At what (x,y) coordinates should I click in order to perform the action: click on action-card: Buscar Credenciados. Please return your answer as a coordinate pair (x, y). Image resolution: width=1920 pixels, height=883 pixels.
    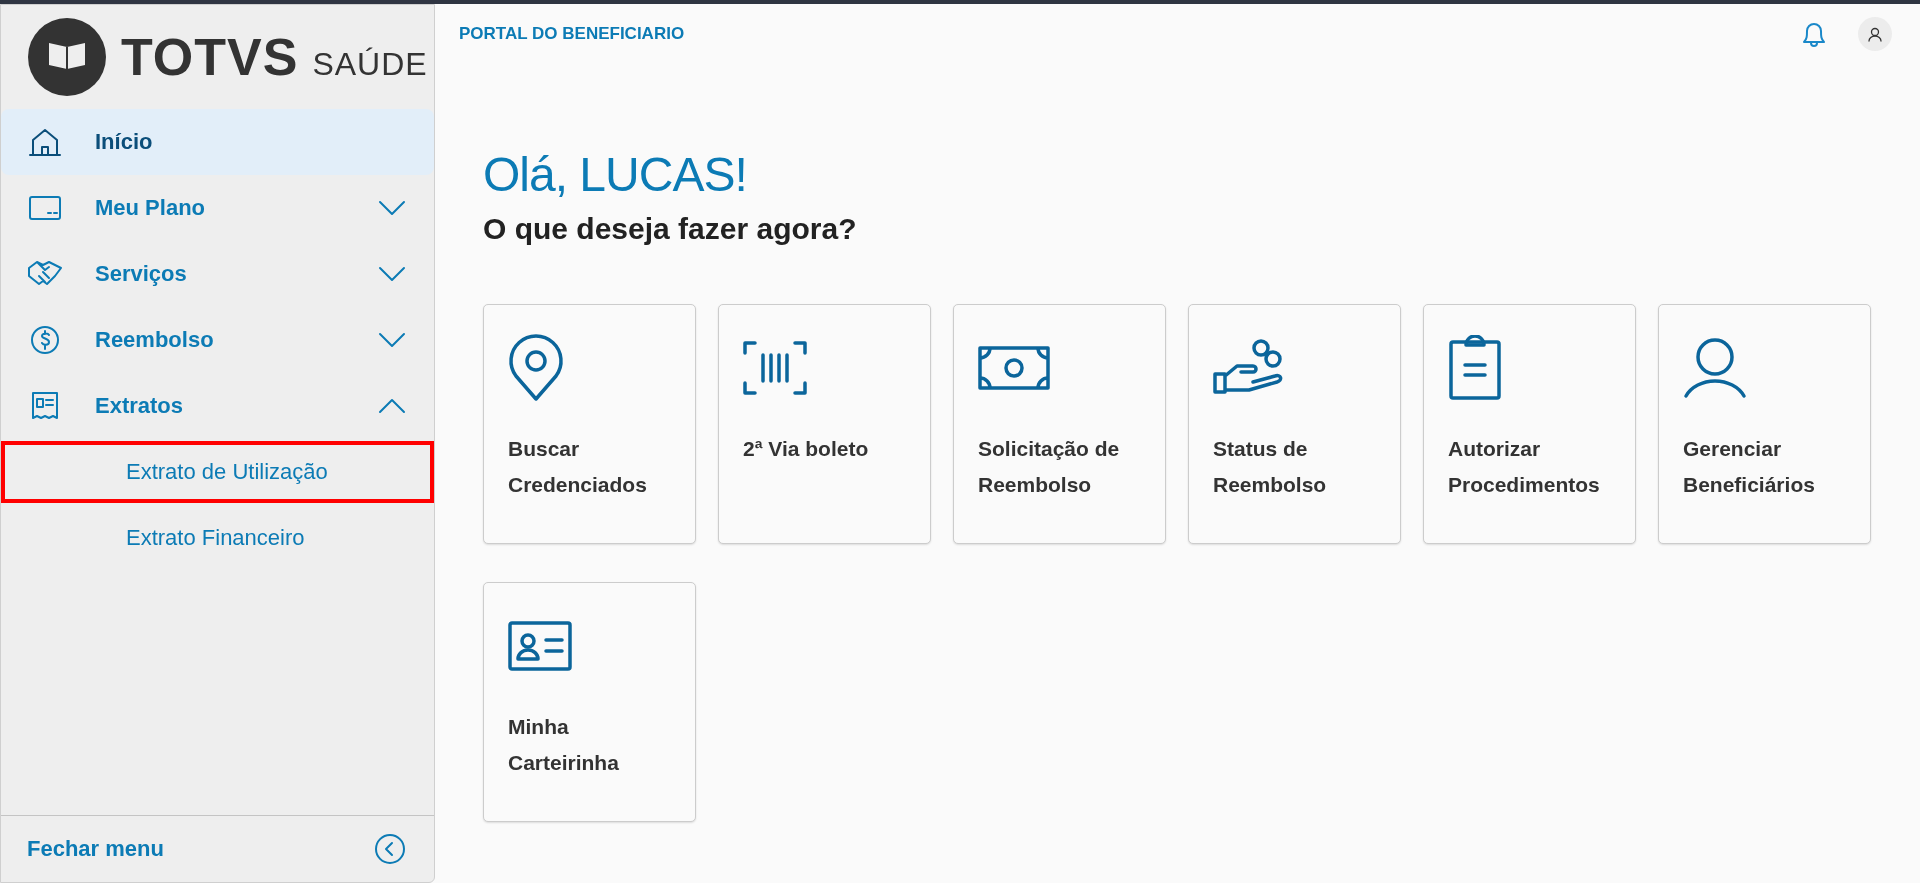
    Looking at the image, I should click on (589, 424).